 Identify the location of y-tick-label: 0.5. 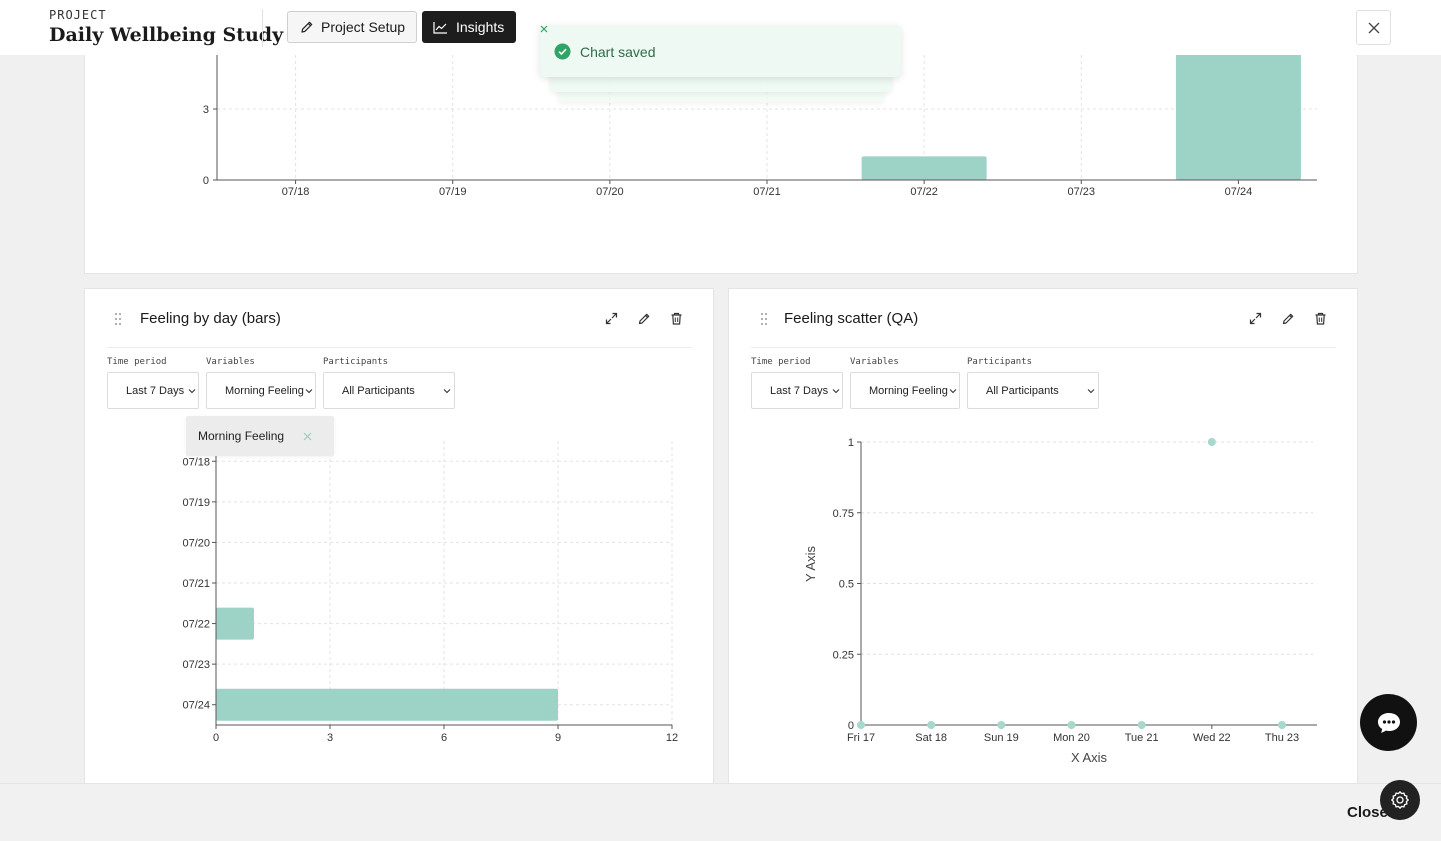
(846, 585).